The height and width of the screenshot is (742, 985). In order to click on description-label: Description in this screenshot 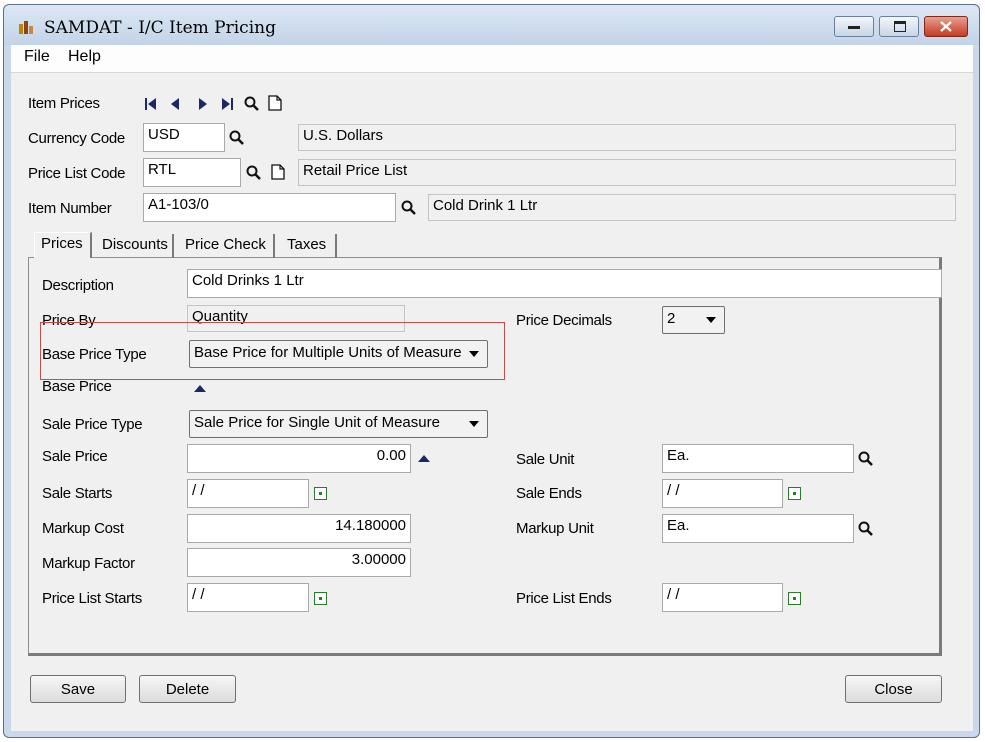, I will do `click(78, 285)`.